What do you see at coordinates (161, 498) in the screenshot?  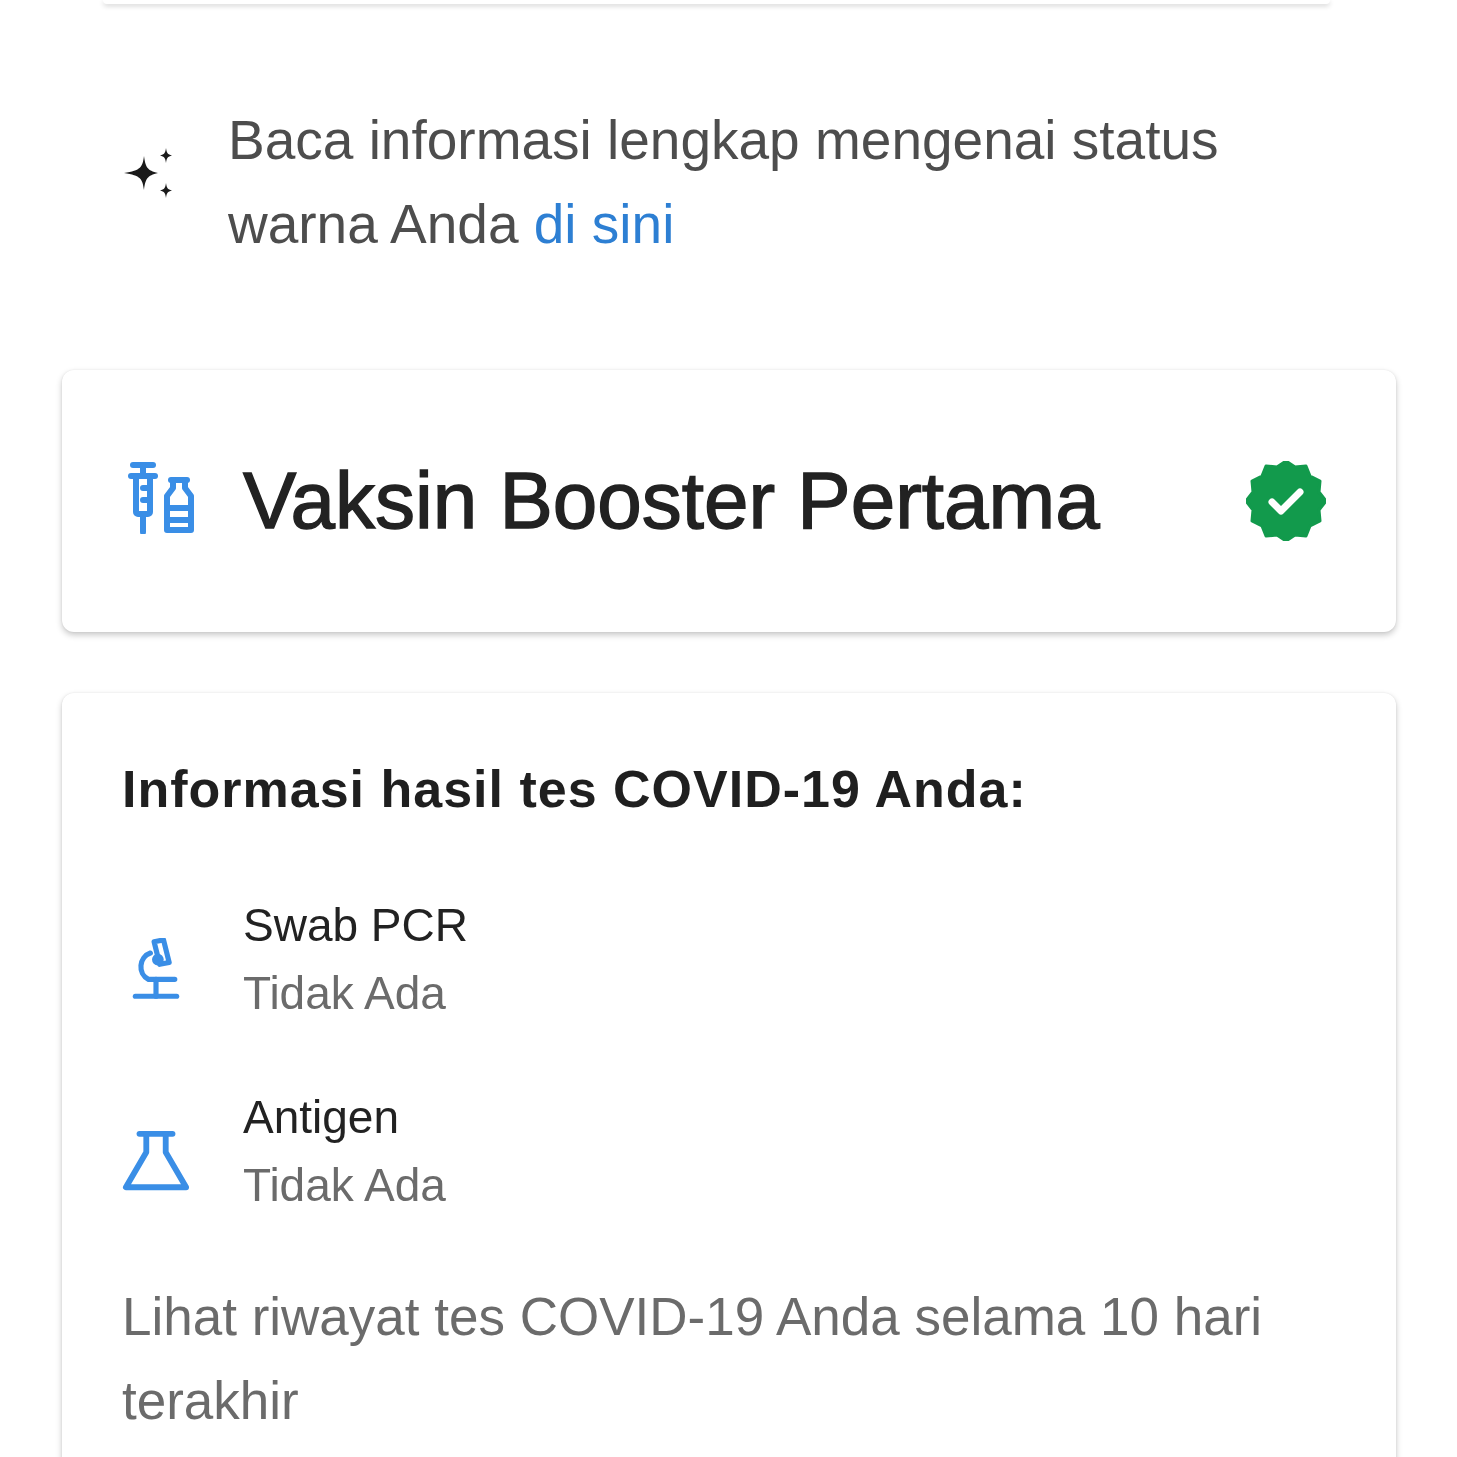 I see `syringe-vial-icon` at bounding box center [161, 498].